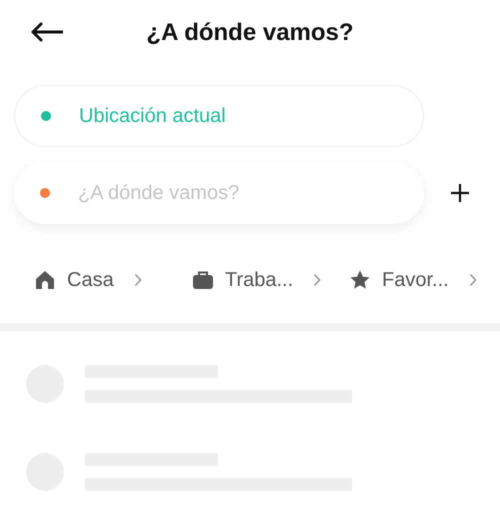 Image resolution: width=500 pixels, height=523 pixels. I want to click on back-arrow-icon, so click(46, 32).